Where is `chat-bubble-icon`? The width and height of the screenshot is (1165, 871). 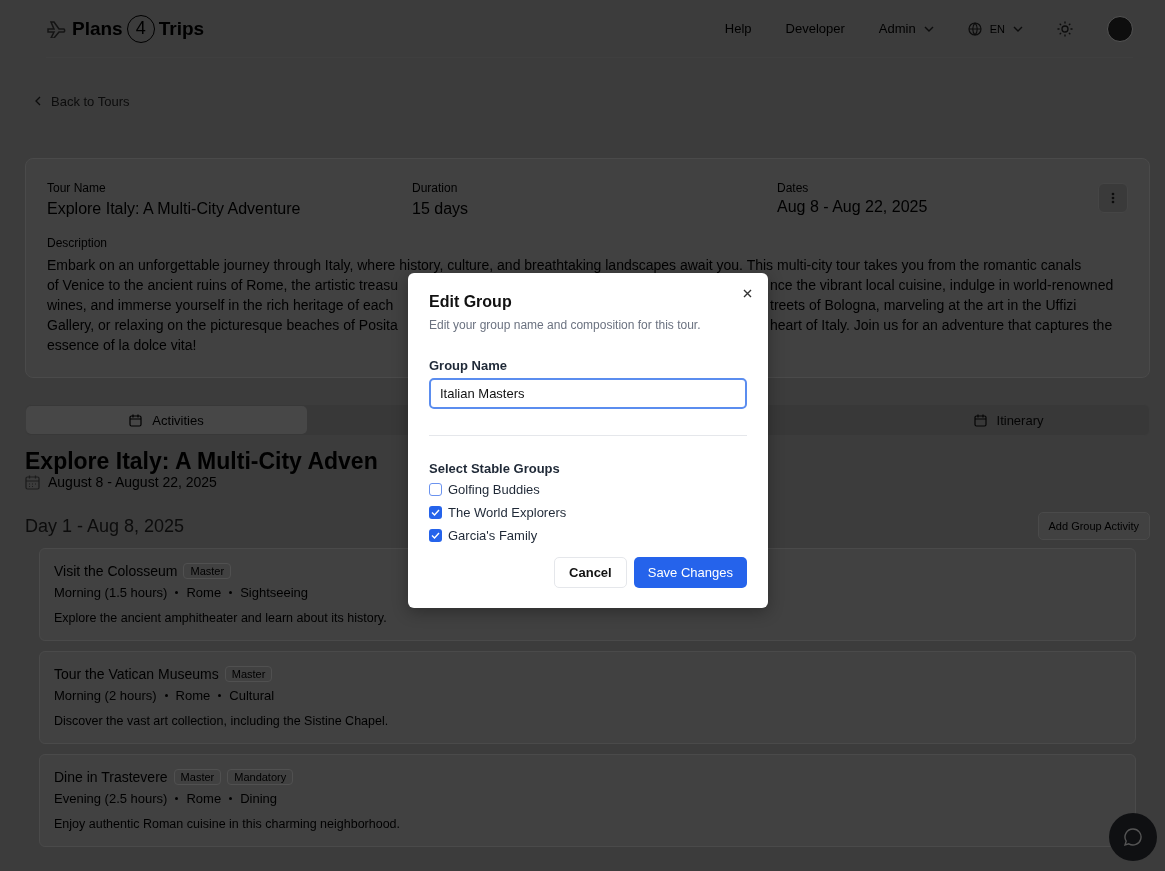
chat-bubble-icon is located at coordinates (1133, 837).